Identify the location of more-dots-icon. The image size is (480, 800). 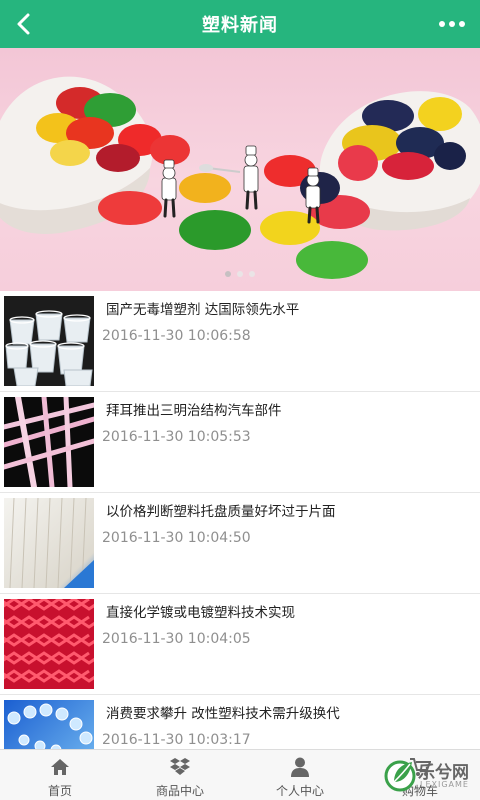
(442, 24).